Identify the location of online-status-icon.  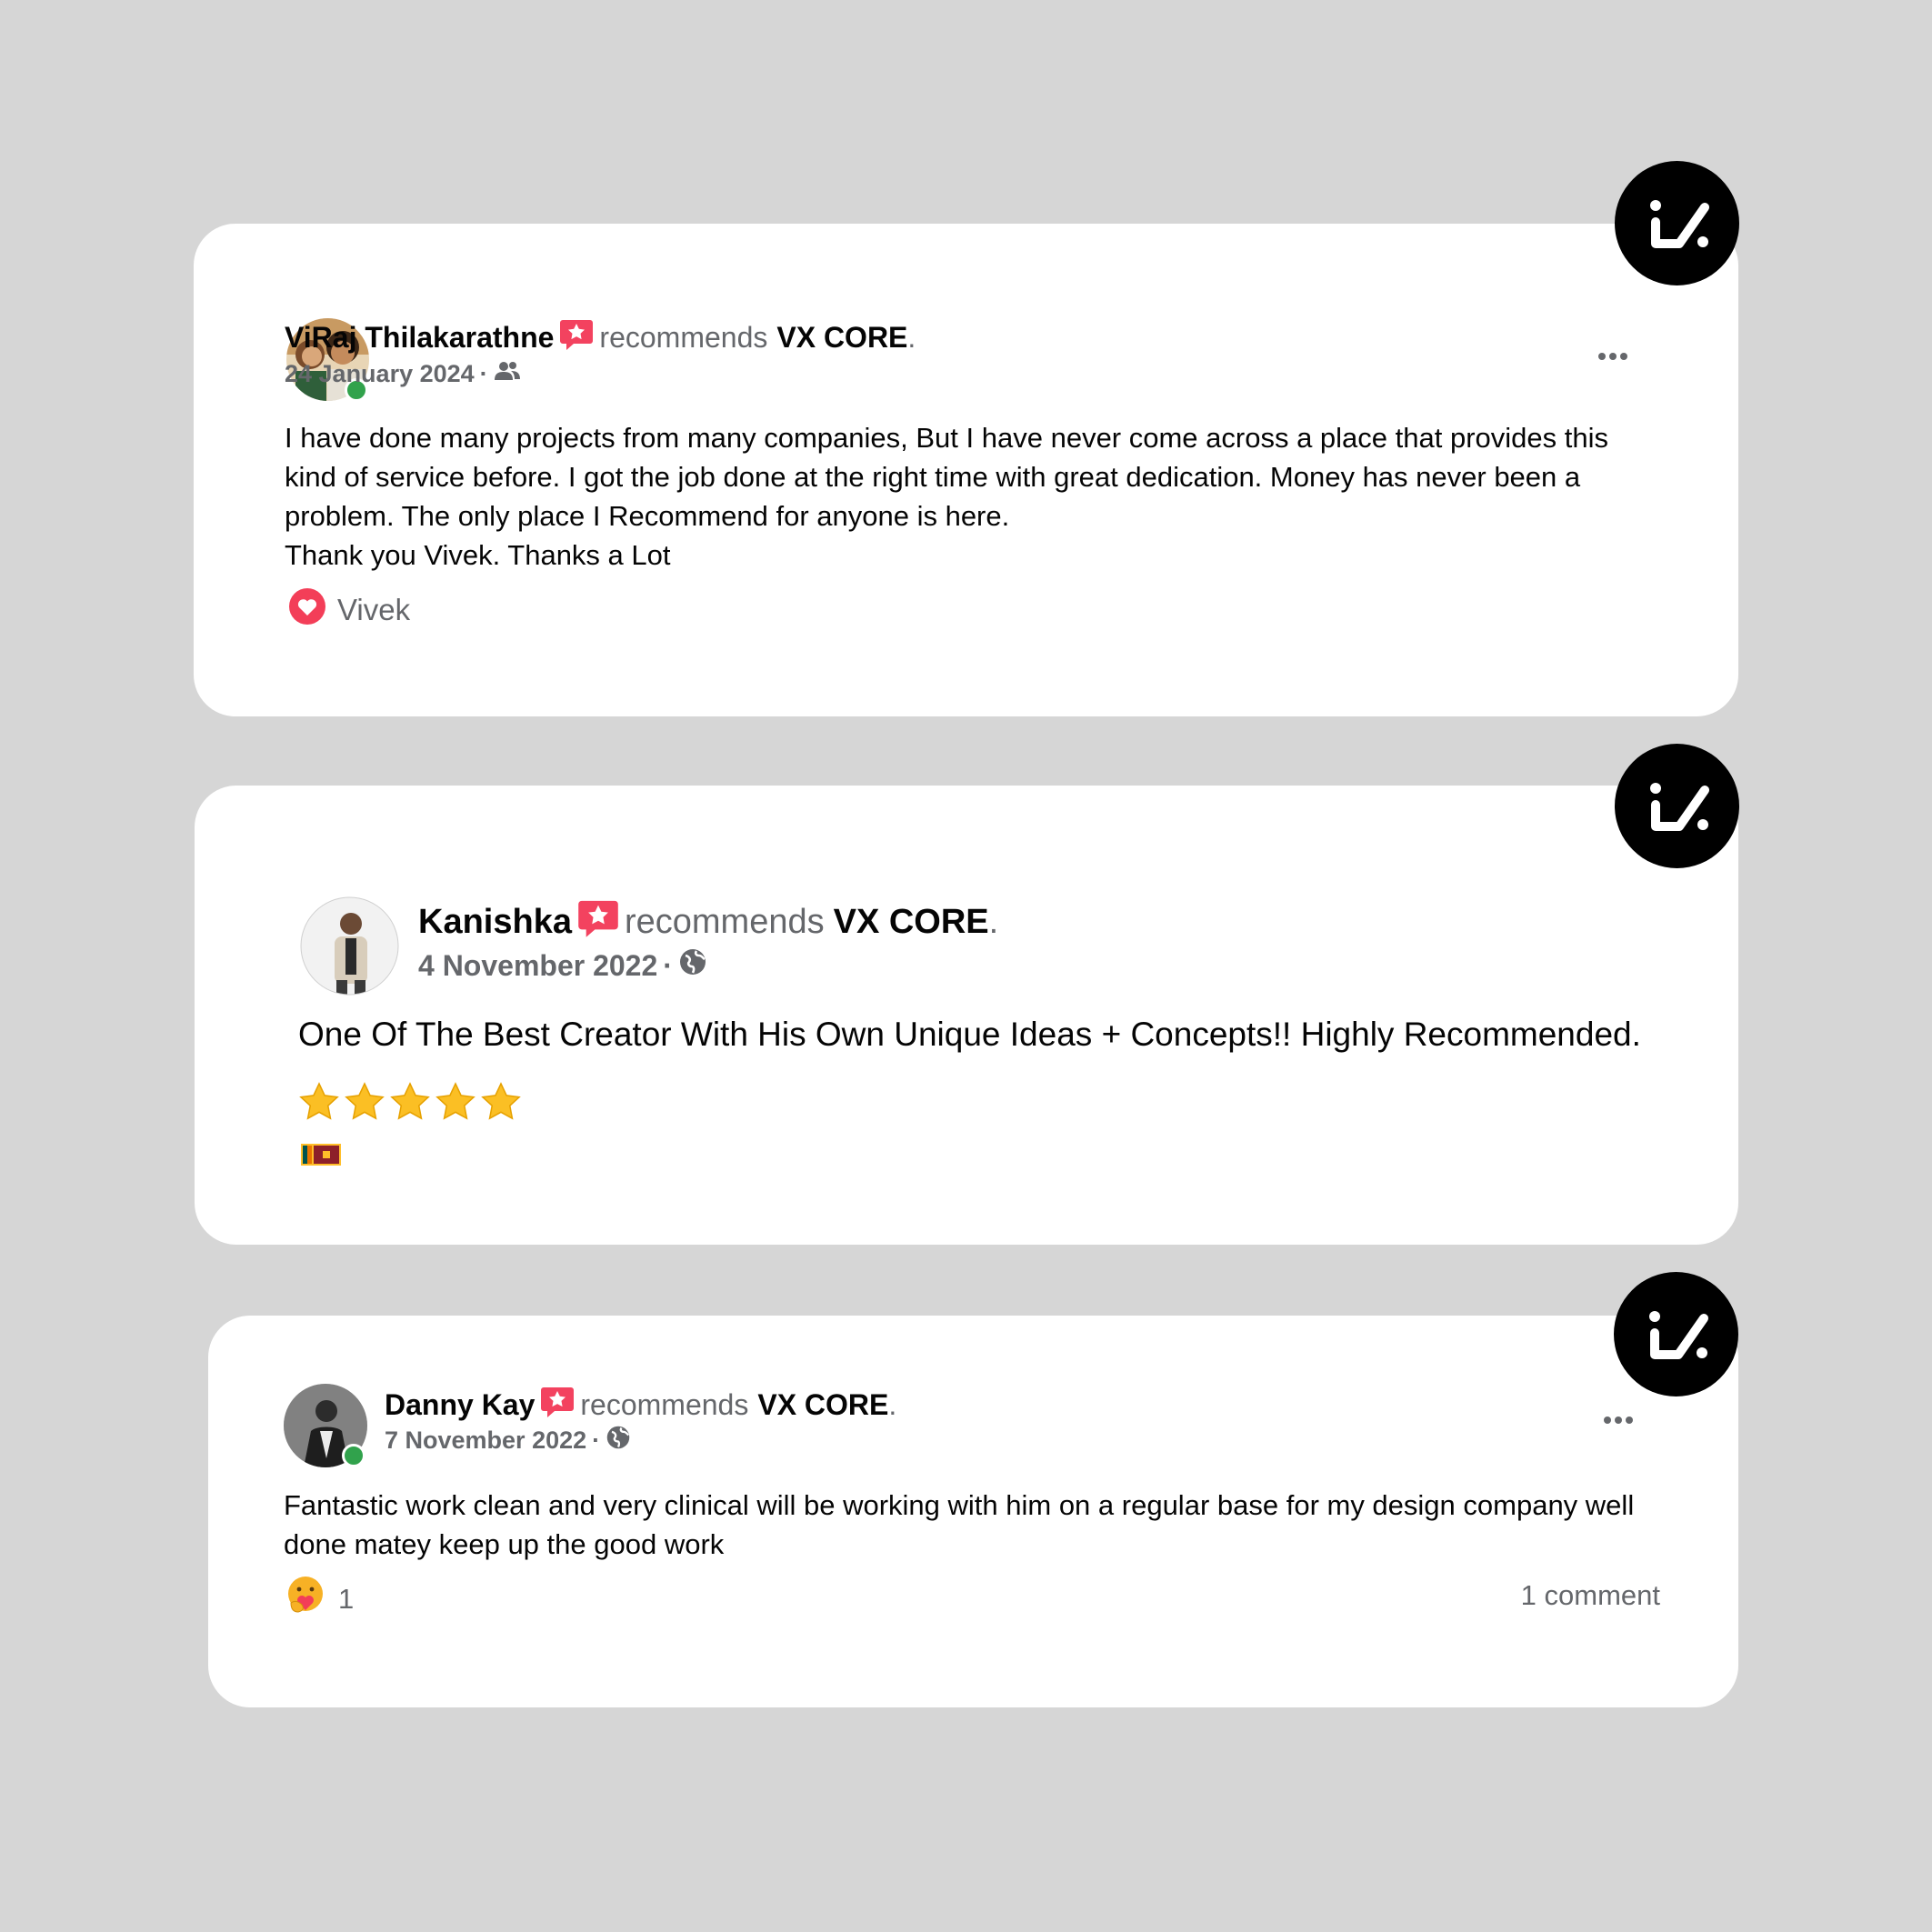
(353, 1455).